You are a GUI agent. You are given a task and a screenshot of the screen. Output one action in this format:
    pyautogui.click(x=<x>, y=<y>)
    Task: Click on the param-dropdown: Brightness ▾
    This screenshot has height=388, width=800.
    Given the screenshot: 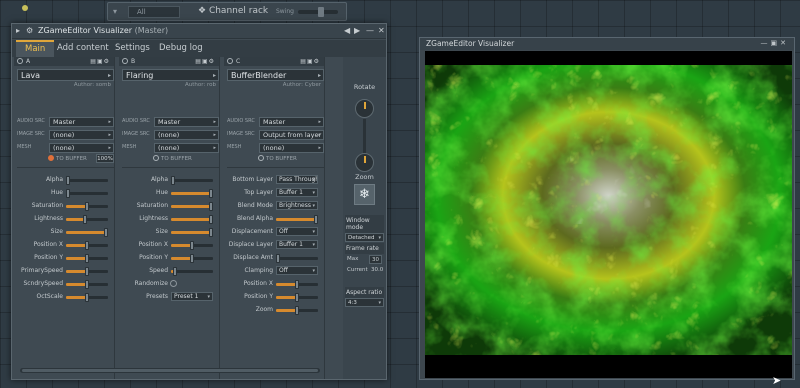 What is the action you would take?
    pyautogui.click(x=297, y=205)
    